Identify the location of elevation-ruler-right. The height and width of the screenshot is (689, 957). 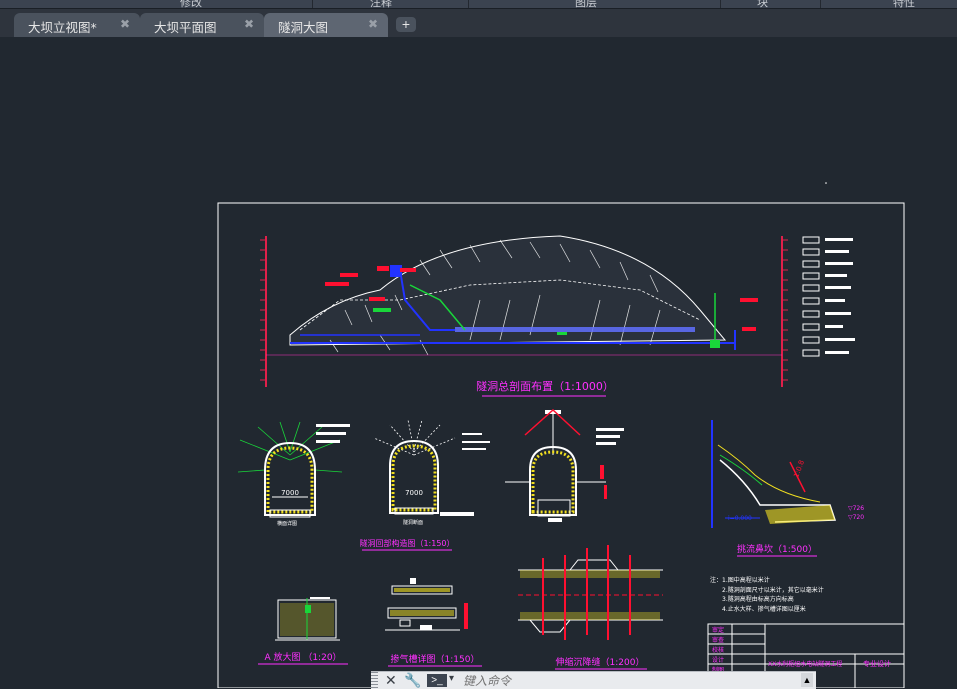
(784, 311).